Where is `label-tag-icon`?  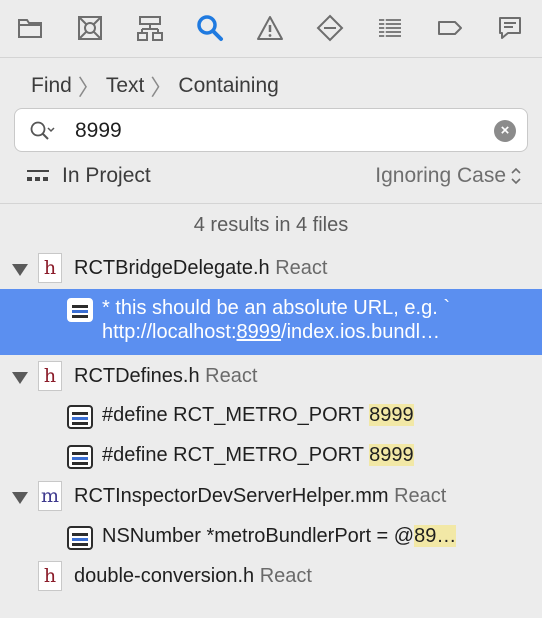 label-tag-icon is located at coordinates (450, 28).